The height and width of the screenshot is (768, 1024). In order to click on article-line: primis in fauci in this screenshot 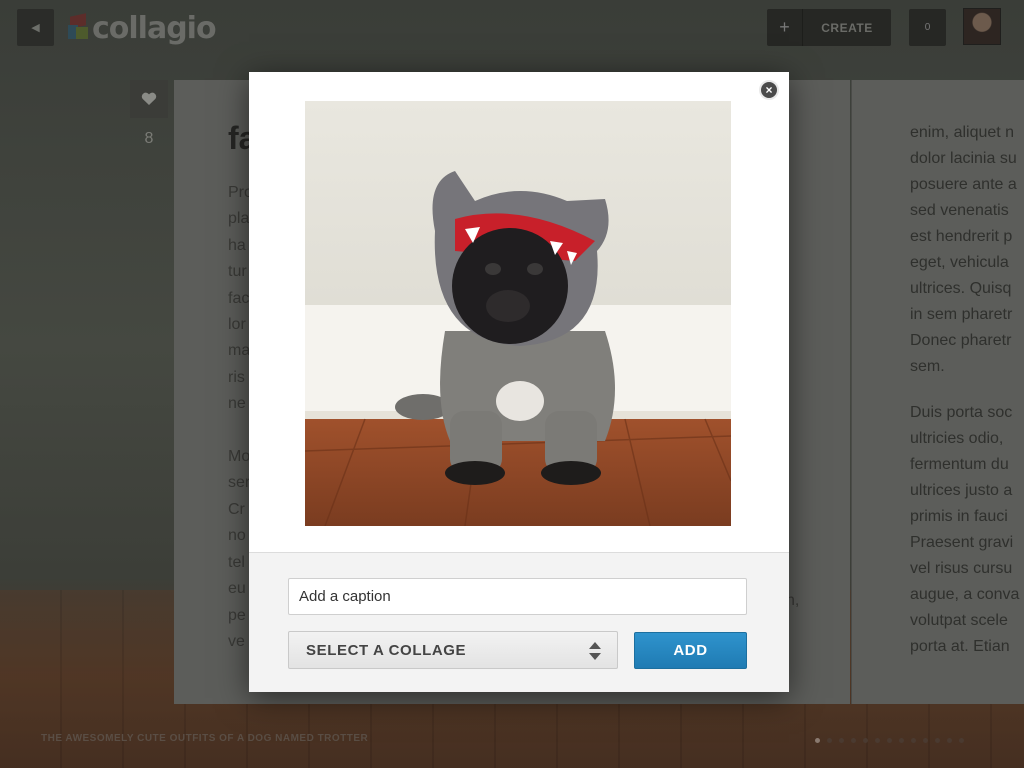, I will do `click(959, 516)`.